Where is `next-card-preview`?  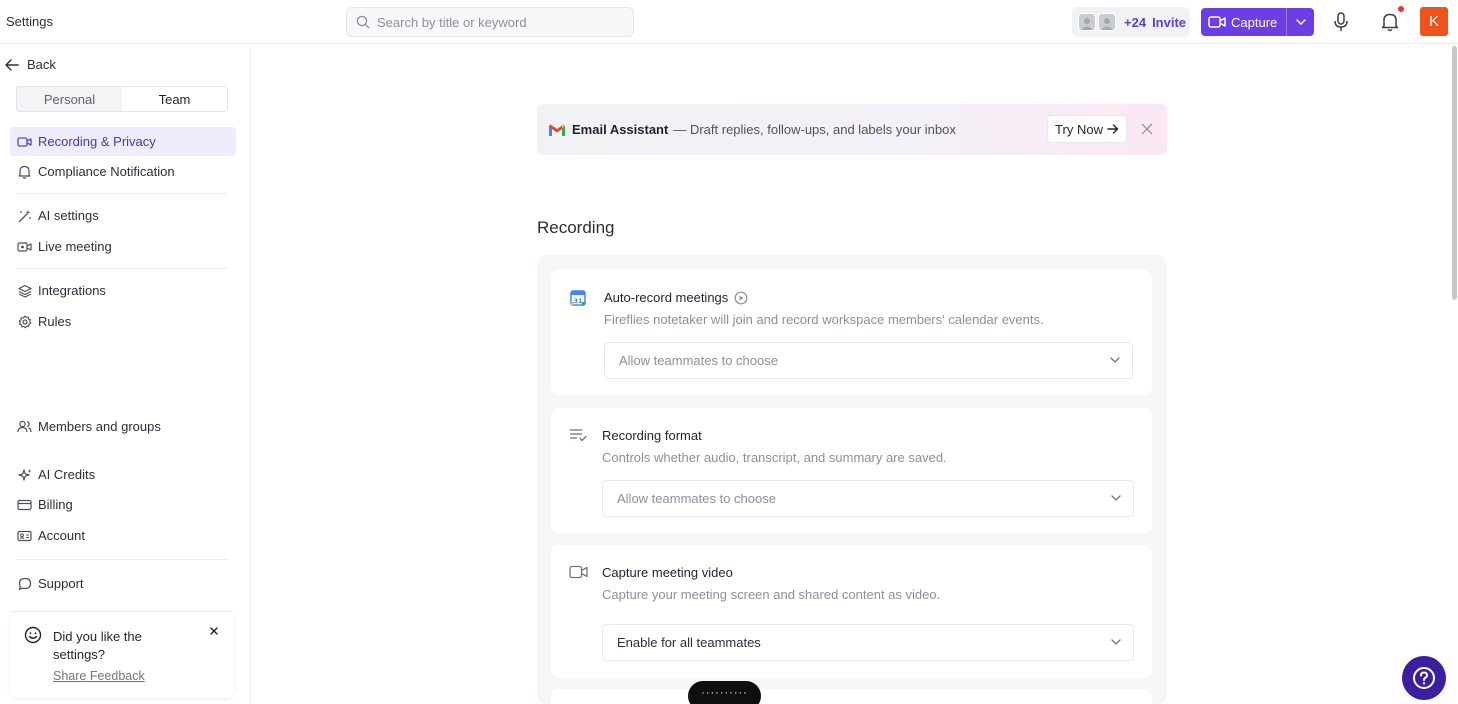 next-card-preview is located at coordinates (851, 696).